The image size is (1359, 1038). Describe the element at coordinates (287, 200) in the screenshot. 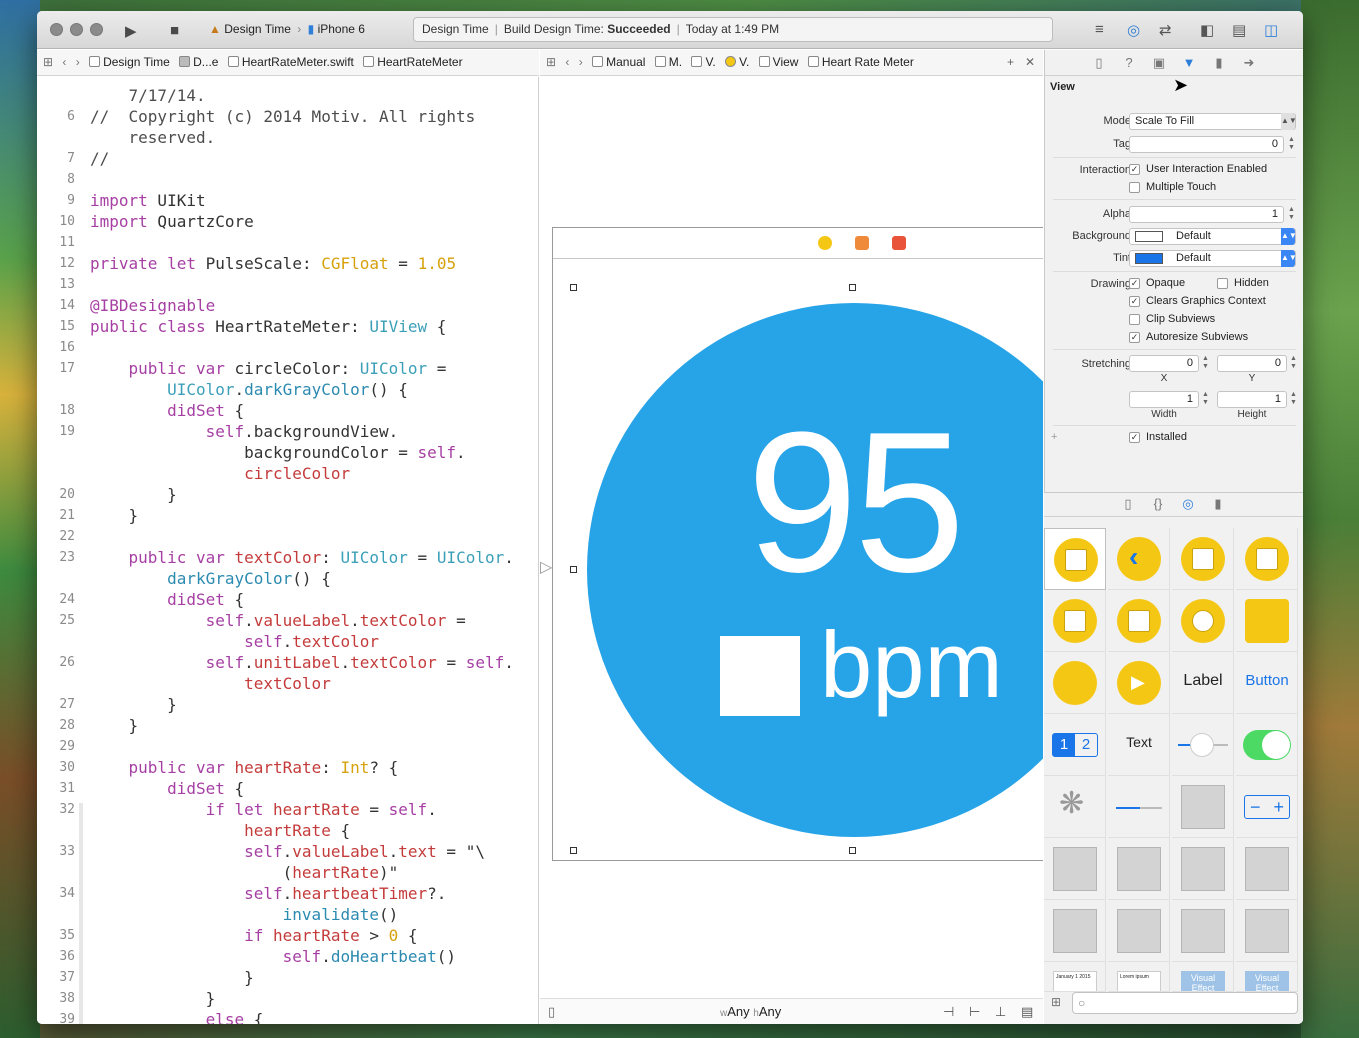

I see `code-line: 9 import UIKit` at that location.